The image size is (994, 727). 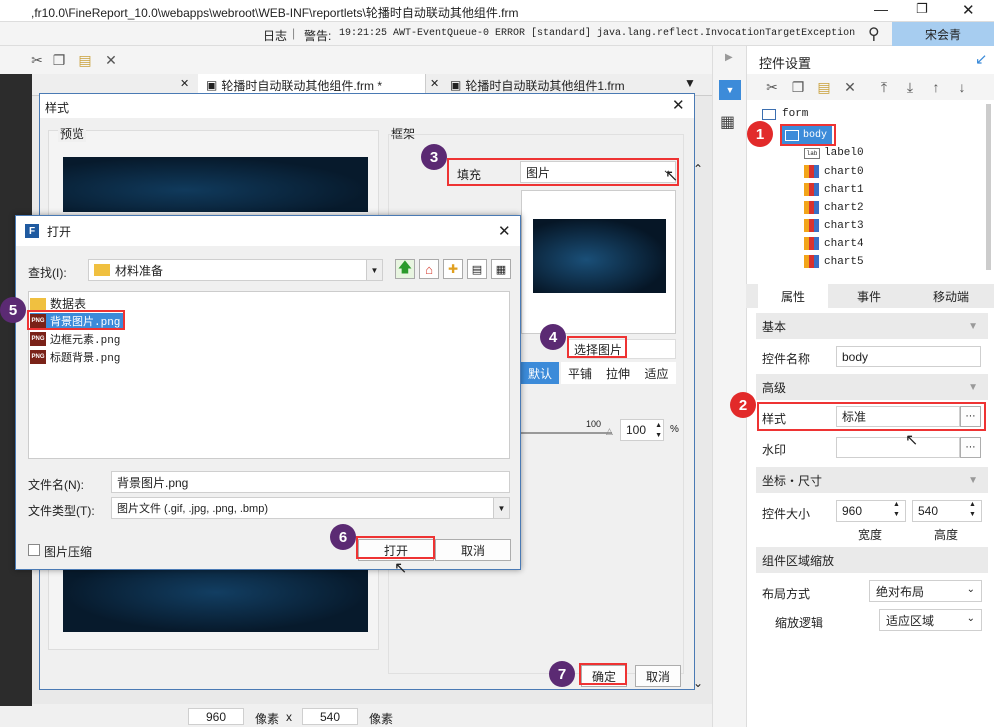 What do you see at coordinates (212, 85) in the screenshot?
I see `frm-icon: ▣` at bounding box center [212, 85].